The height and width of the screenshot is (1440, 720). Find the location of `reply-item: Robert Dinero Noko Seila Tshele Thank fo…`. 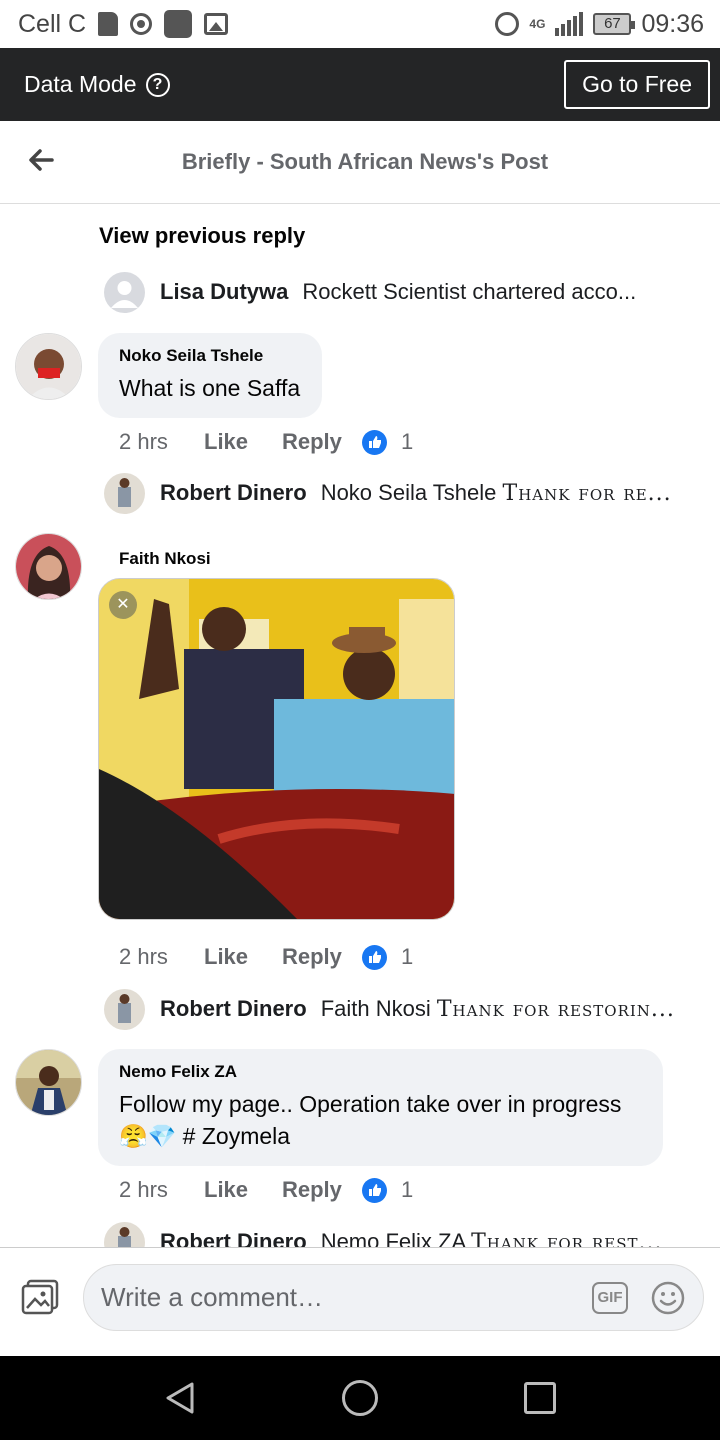

reply-item: Robert Dinero Noko Seila Tshele Thank fo… is located at coordinates (394, 493).